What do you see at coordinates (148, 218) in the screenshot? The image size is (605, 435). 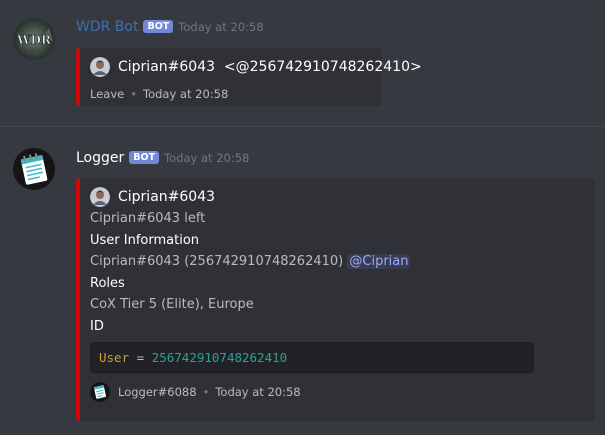 I see `embed-description: Ciprian#6043 left` at bounding box center [148, 218].